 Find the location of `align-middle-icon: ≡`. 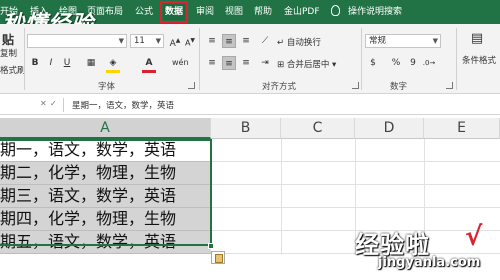

align-middle-icon: ≡ is located at coordinates (229, 41).